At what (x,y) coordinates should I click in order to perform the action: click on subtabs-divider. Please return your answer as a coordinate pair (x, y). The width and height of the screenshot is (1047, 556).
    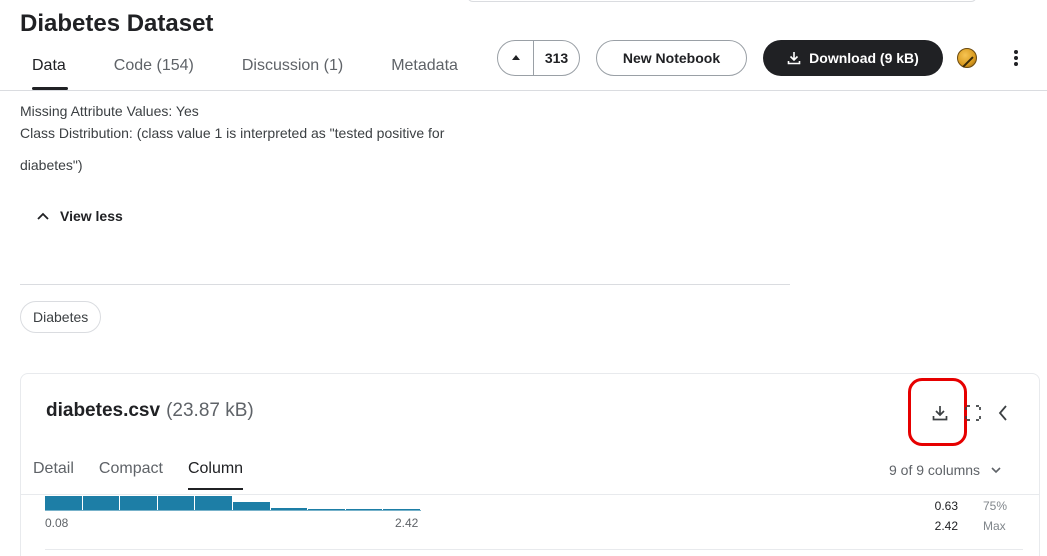
    Looking at the image, I should click on (530, 494).